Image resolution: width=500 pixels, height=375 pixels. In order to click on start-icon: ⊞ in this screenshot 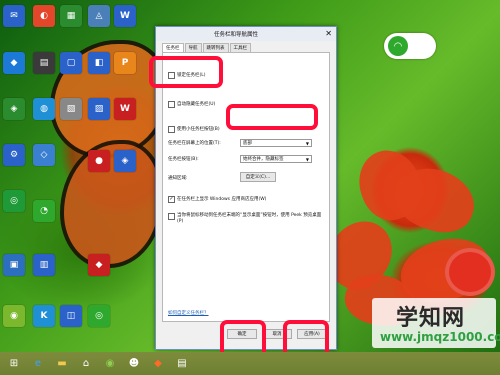, I will do `click(14, 363)`.